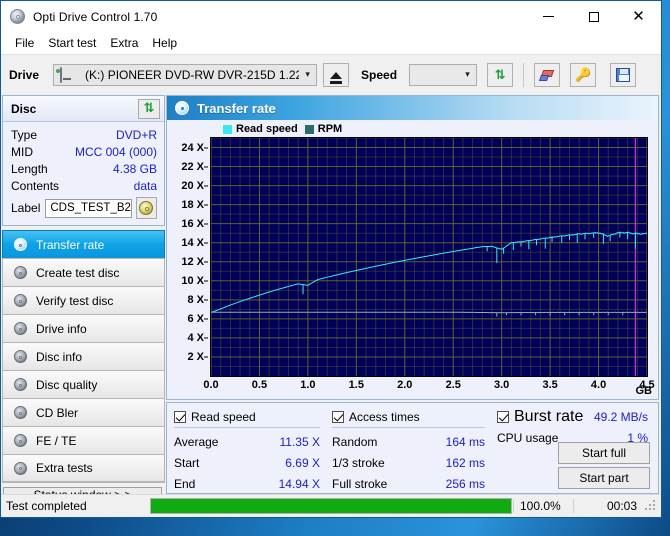  I want to click on toolbar-separator, so click(524, 75).